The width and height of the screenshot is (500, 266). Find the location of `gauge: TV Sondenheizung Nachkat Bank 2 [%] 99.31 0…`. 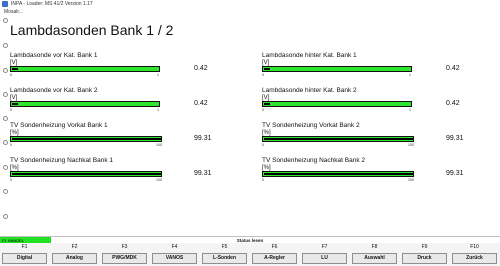

gauge: TV Sondenheizung Nachkat Bank 2 [%] 99.31 0… is located at coordinates (374, 171).